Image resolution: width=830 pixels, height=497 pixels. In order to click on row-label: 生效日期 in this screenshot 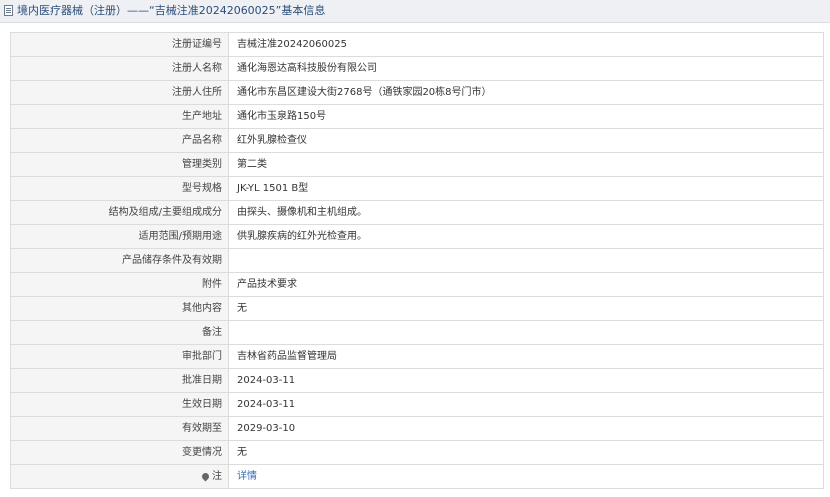, I will do `click(119, 404)`.